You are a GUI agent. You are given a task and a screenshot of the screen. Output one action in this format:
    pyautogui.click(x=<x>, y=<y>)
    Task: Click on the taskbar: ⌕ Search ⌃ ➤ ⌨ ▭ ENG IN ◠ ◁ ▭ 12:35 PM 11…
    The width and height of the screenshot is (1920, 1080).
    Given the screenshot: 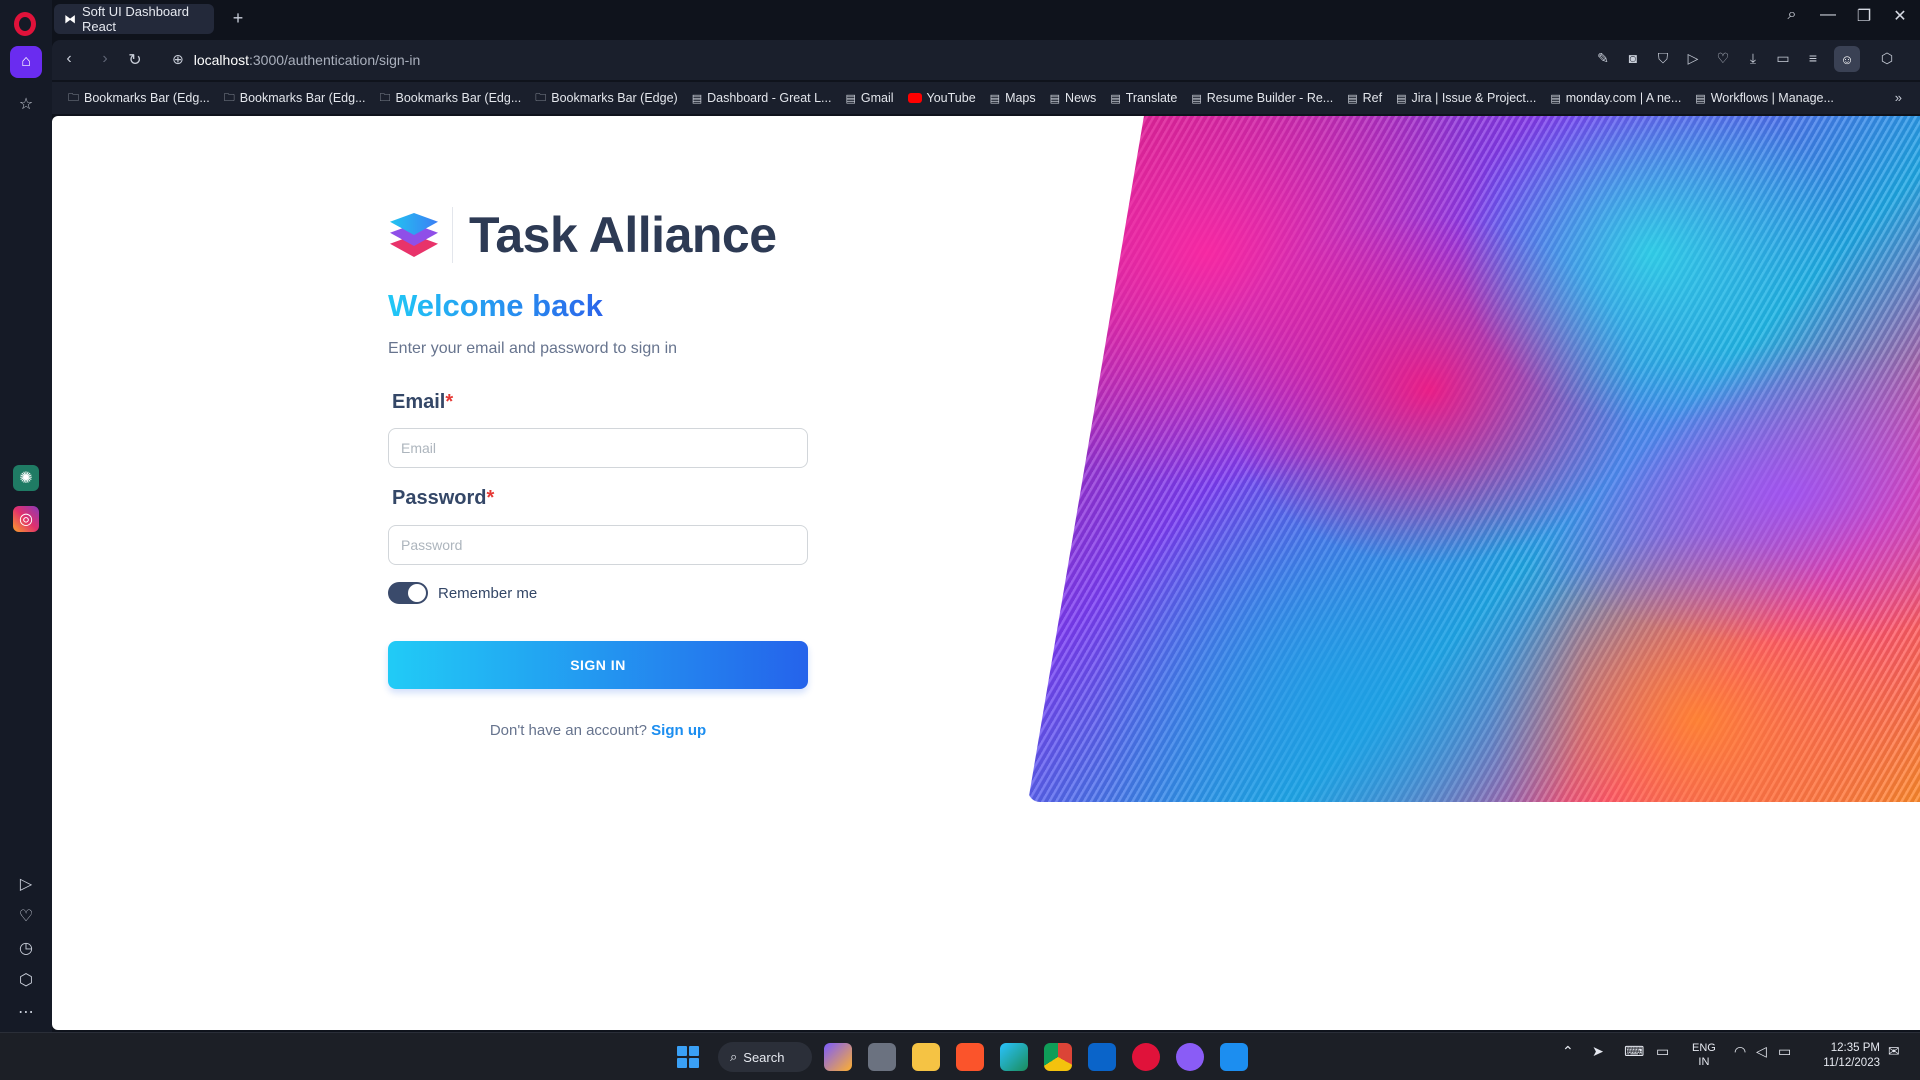 What is the action you would take?
    pyautogui.click(x=960, y=1056)
    